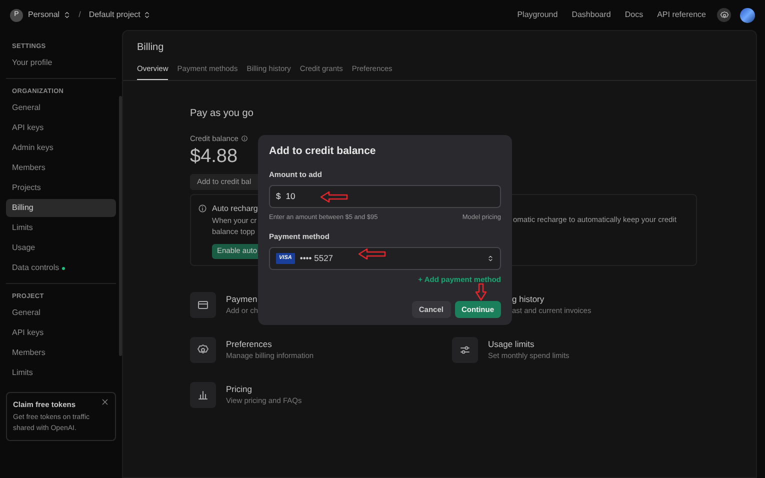 Image resolution: width=765 pixels, height=478 pixels. What do you see at coordinates (61, 148) in the screenshot?
I see `sidebar-item: Admin keys` at bounding box center [61, 148].